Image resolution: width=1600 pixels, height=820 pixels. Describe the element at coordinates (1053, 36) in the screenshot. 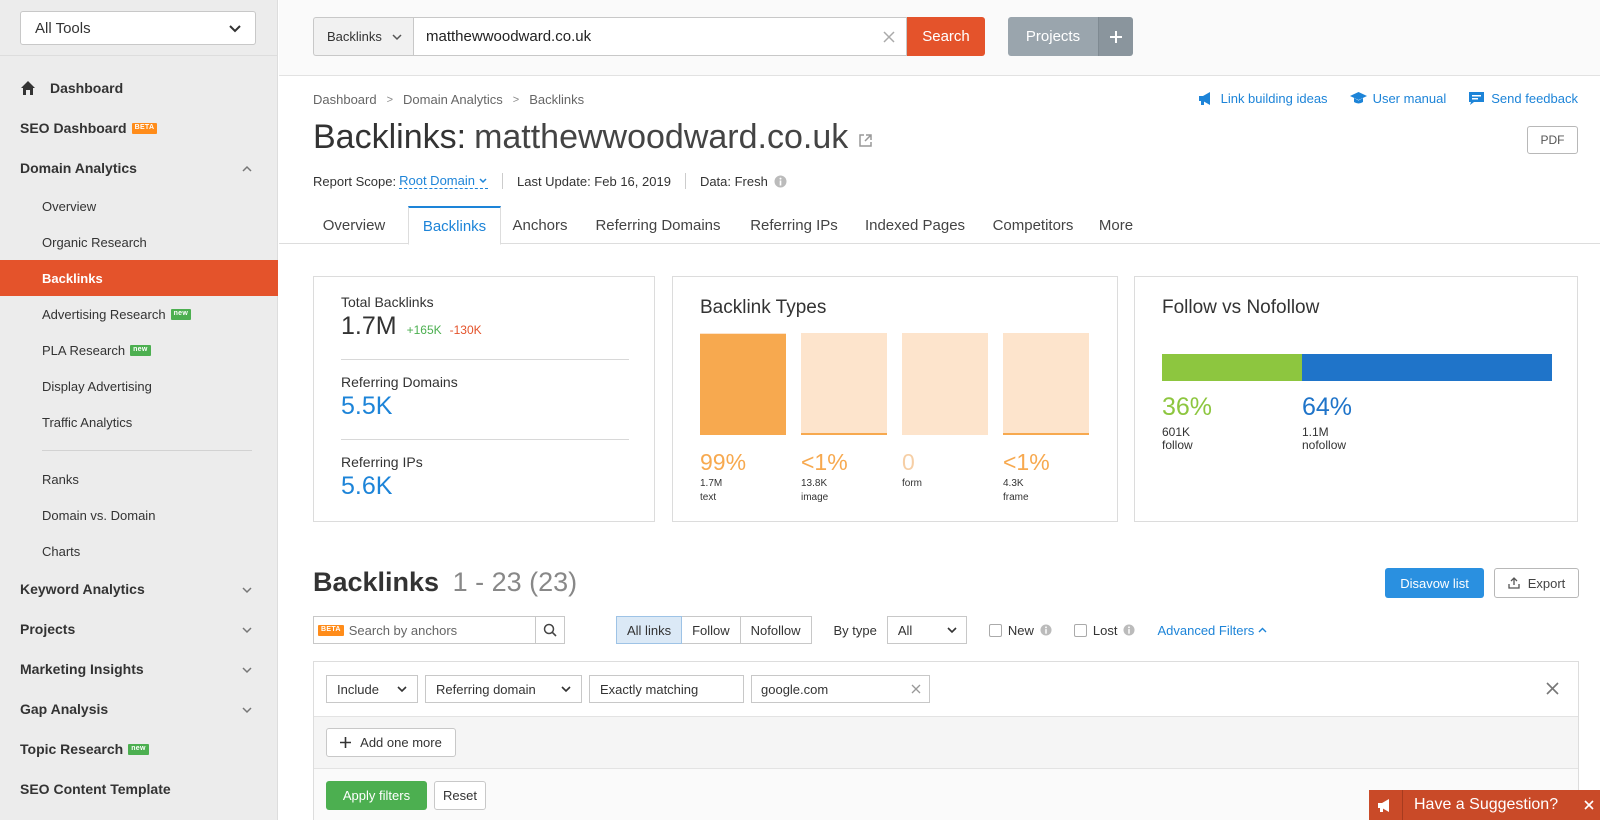

I see `projects-button: Projects` at that location.